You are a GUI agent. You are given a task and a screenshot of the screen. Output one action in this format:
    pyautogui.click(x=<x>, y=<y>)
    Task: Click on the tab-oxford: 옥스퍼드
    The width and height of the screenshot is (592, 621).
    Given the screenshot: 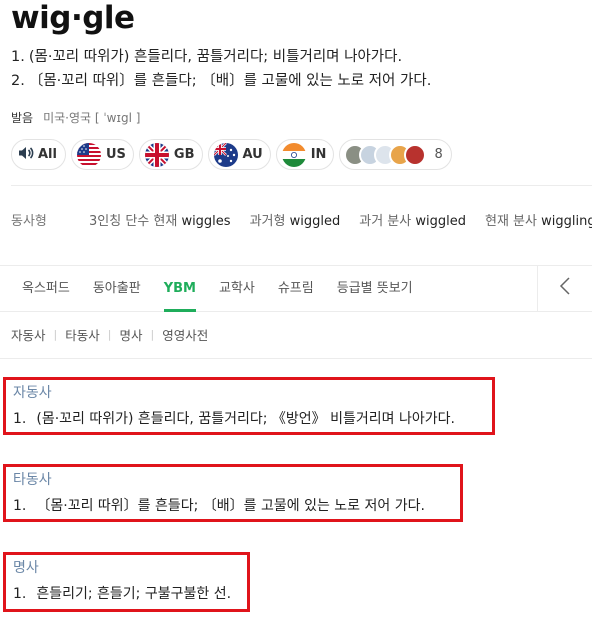 What is the action you would take?
    pyautogui.click(x=46, y=289)
    